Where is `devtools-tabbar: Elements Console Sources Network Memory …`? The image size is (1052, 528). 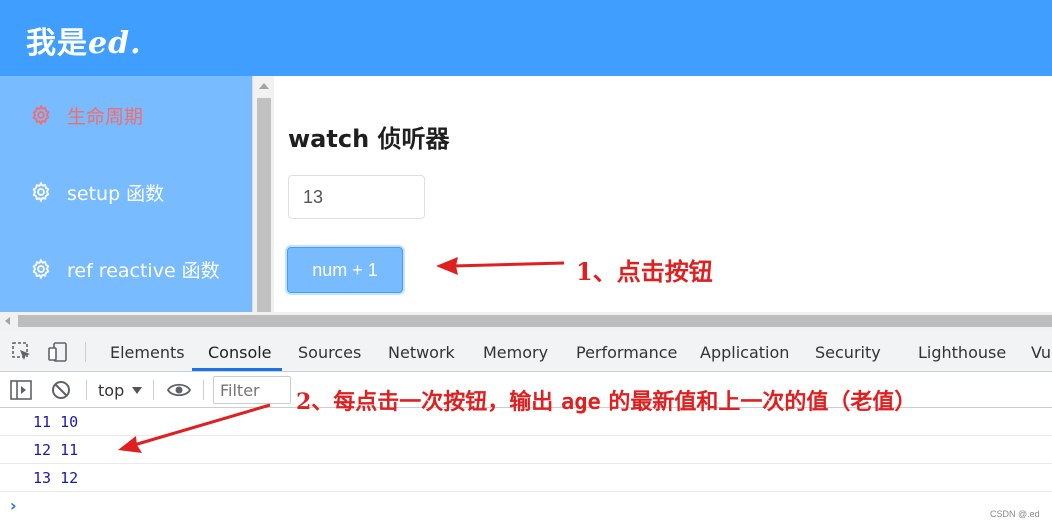
devtools-tabbar: Elements Console Sources Network Memory … is located at coordinates (526, 351).